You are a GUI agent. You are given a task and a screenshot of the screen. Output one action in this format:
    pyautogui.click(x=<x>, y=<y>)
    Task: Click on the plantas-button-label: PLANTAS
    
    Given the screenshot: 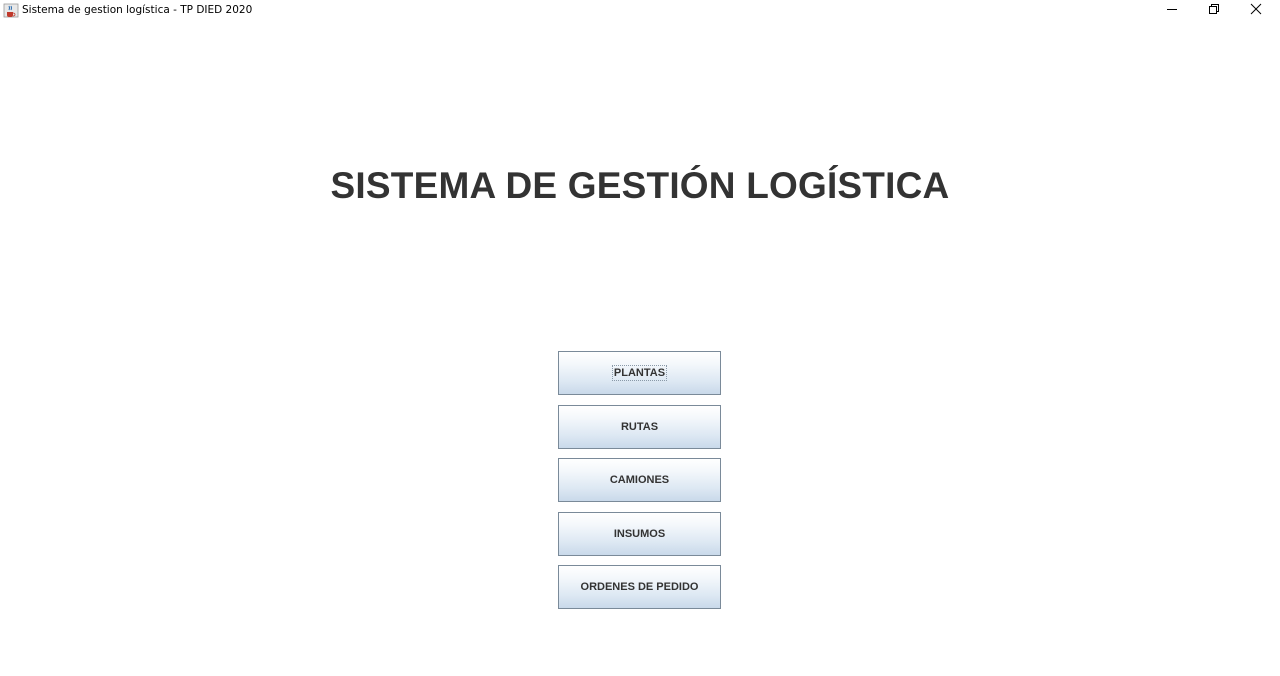 What is the action you would take?
    pyautogui.click(x=639, y=373)
    